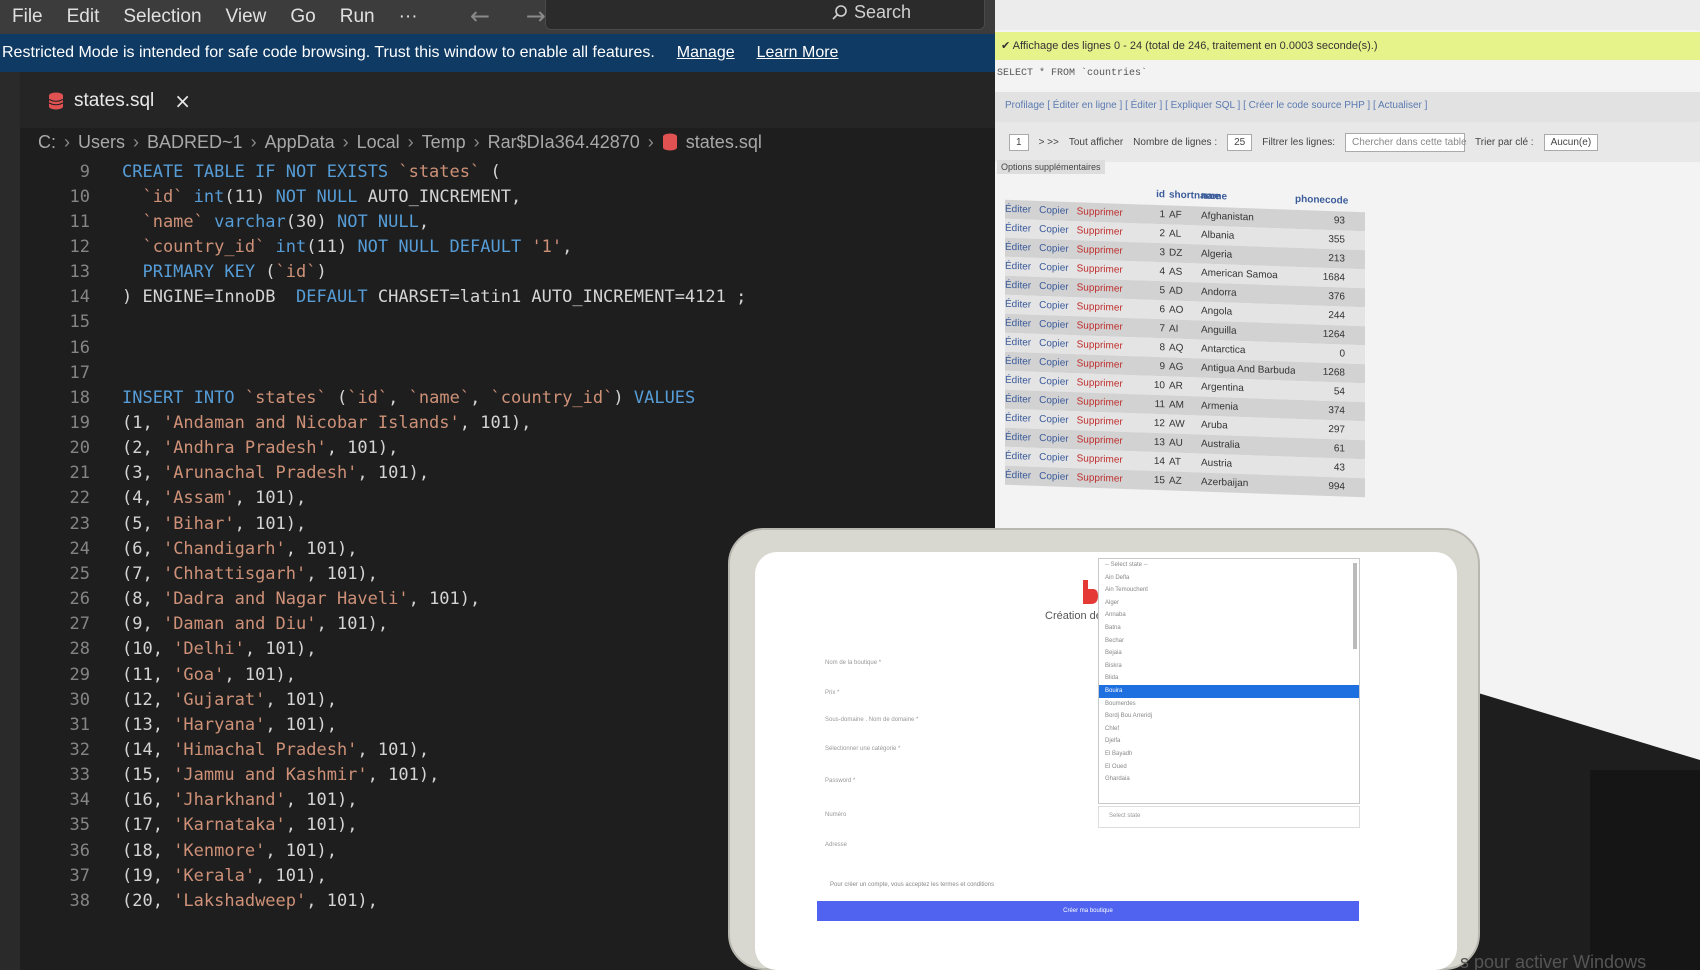  What do you see at coordinates (1229, 590) in the screenshot?
I see `state-option: Ain Temouchent` at bounding box center [1229, 590].